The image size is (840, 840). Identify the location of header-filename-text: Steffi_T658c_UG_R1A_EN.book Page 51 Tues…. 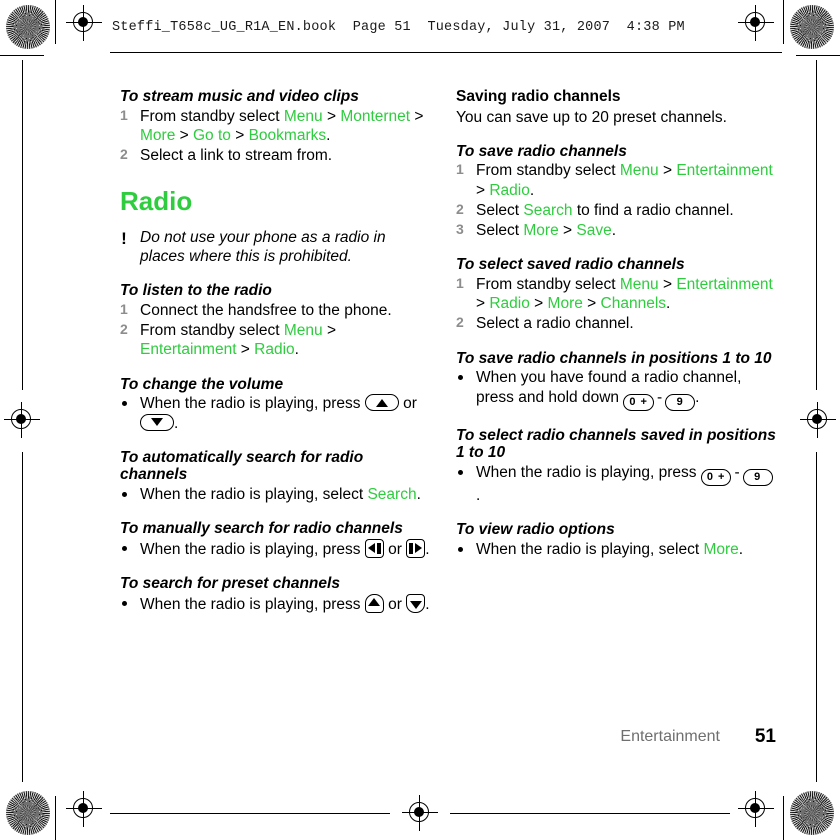
(398, 27).